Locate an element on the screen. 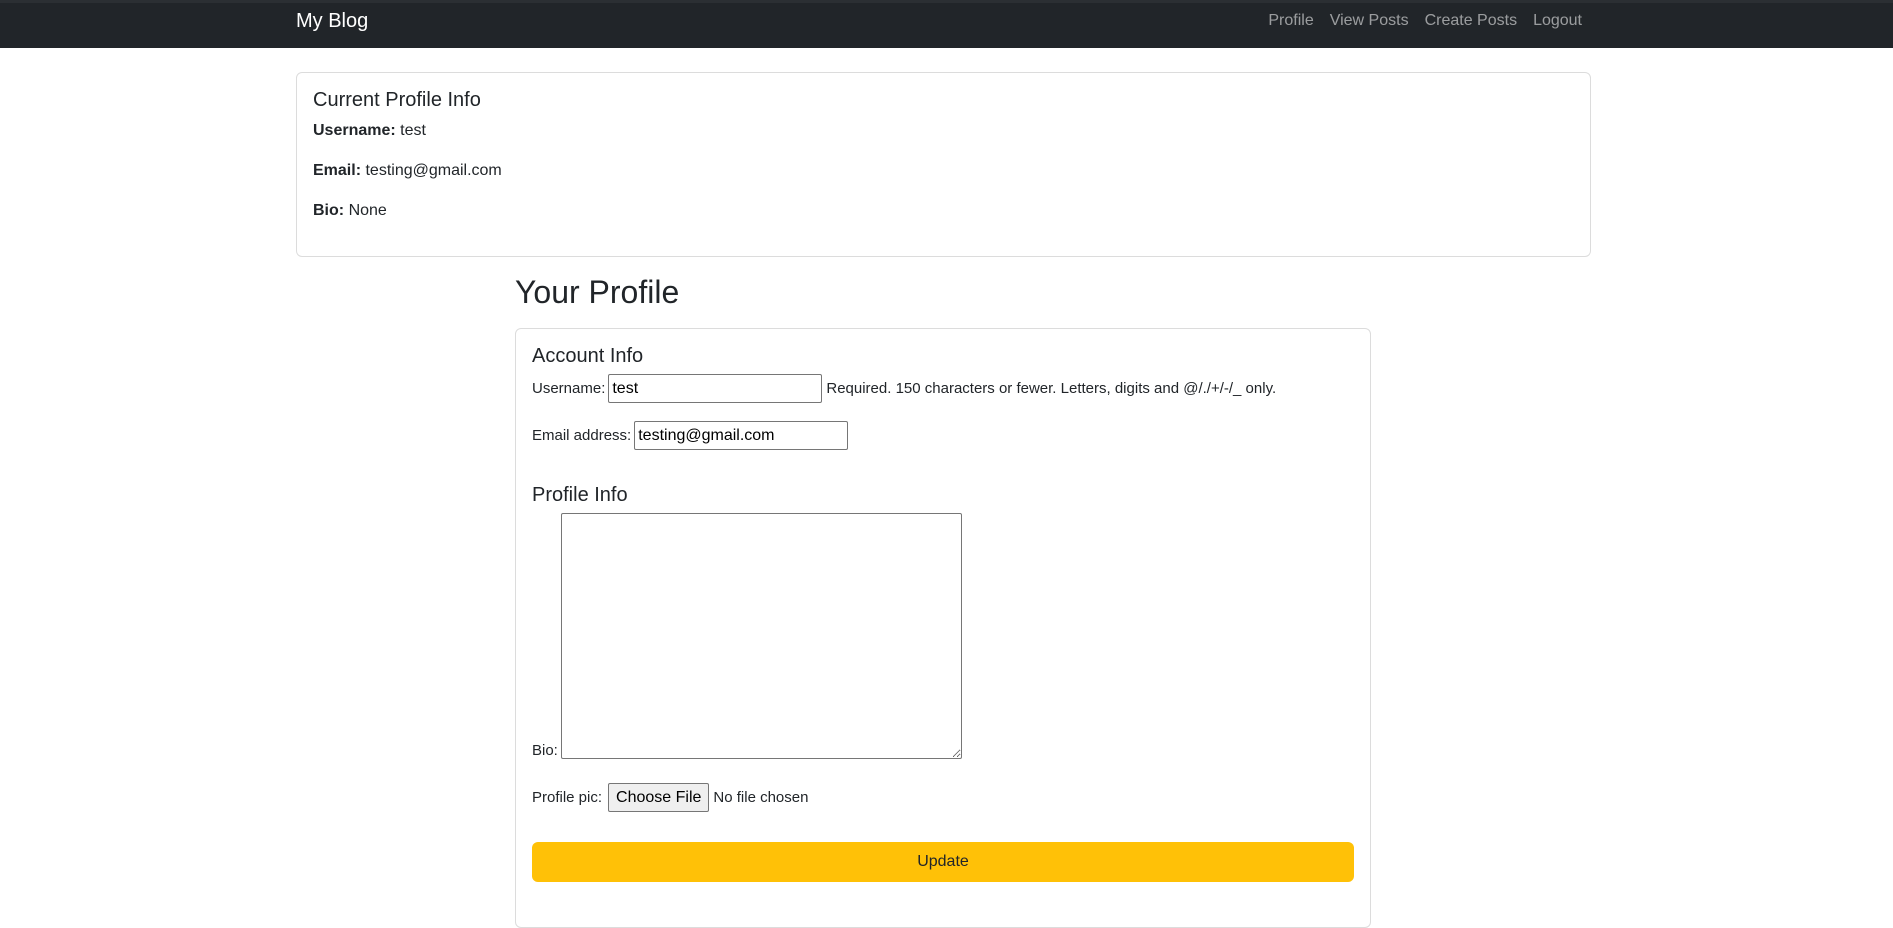 The width and height of the screenshot is (1893, 928). bio-row: Bio: is located at coordinates (943, 636).